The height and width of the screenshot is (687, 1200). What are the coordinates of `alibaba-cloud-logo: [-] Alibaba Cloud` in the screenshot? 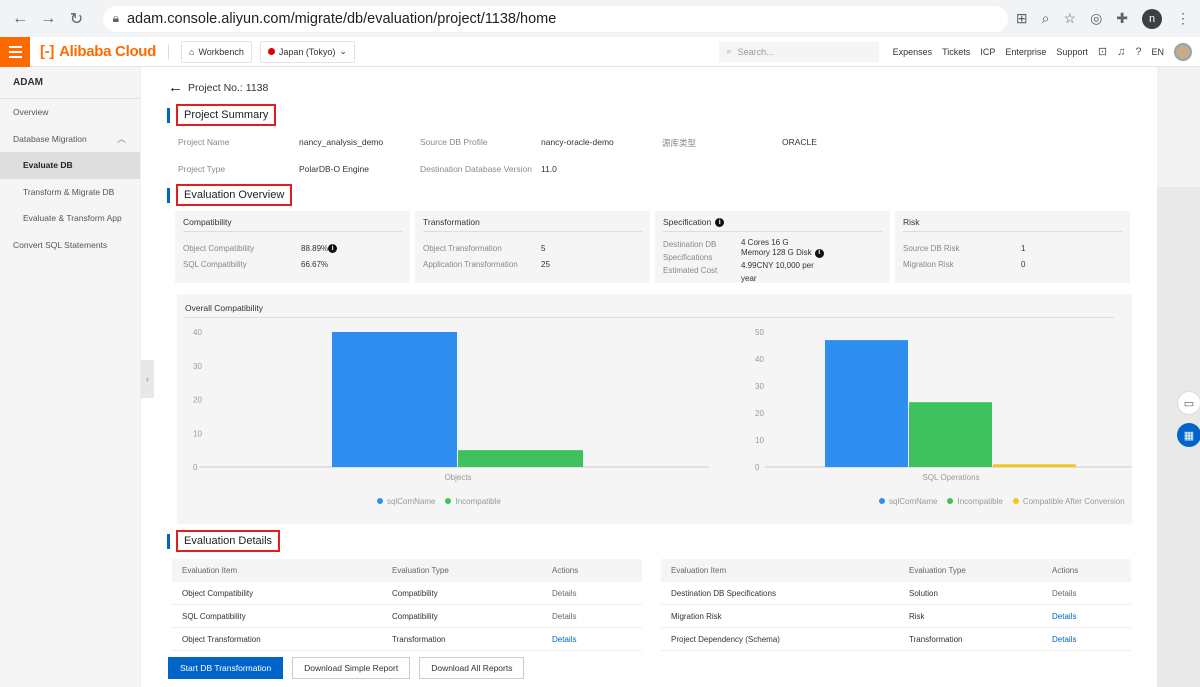 It's located at (98, 51).